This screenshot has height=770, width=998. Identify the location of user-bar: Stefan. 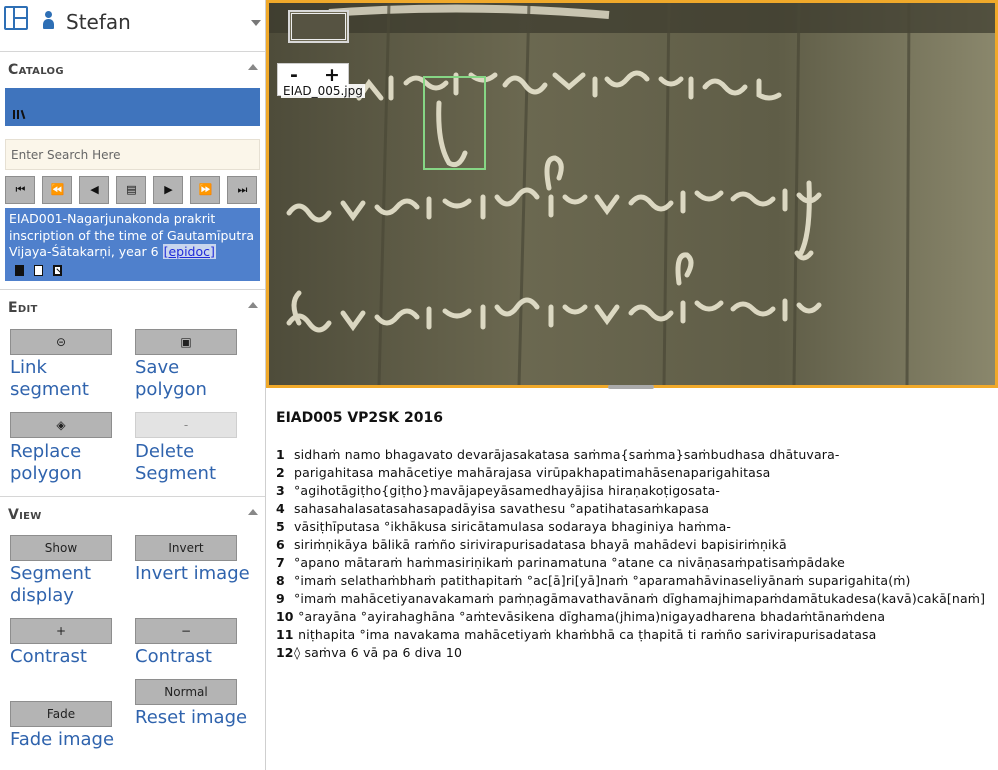
(132, 23).